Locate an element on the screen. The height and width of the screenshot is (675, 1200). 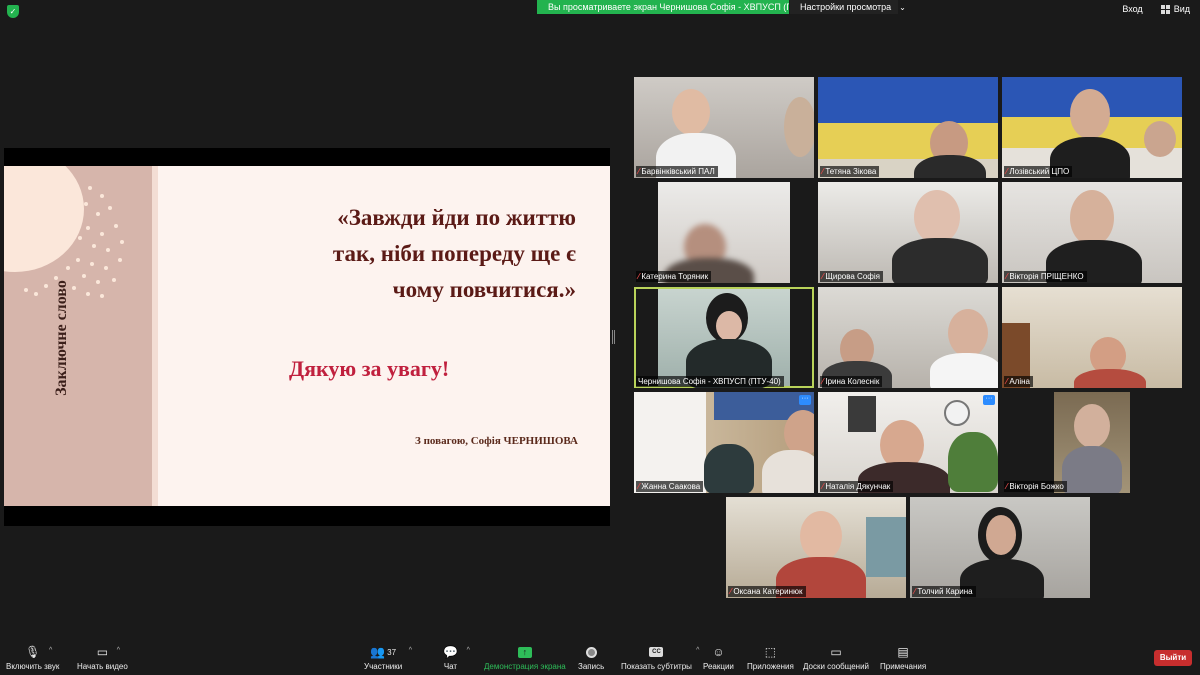
video-tile: ⁄ Вікторія Божко is located at coordinates (1092, 442).